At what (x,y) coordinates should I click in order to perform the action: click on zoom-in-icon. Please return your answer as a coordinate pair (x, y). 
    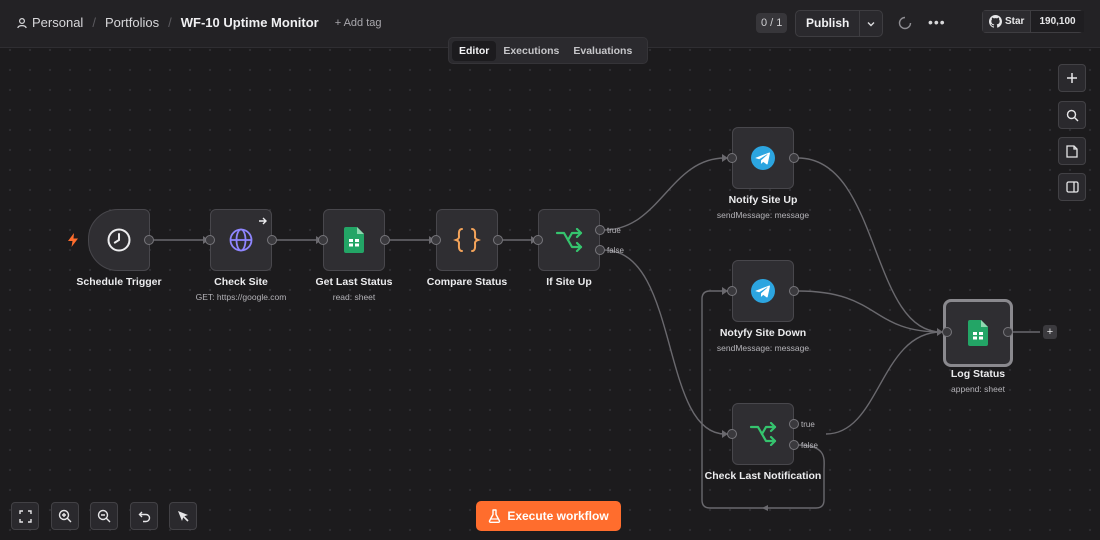
    Looking at the image, I should click on (65, 516).